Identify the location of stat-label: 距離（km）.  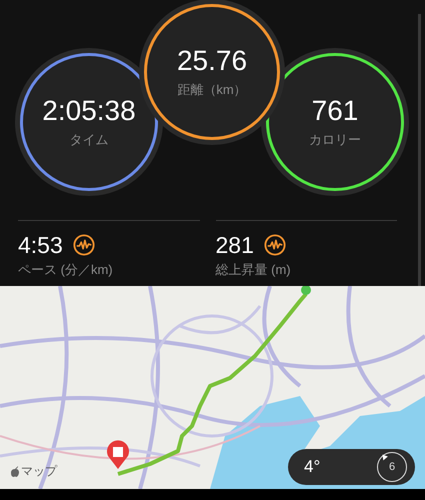
(212, 90).